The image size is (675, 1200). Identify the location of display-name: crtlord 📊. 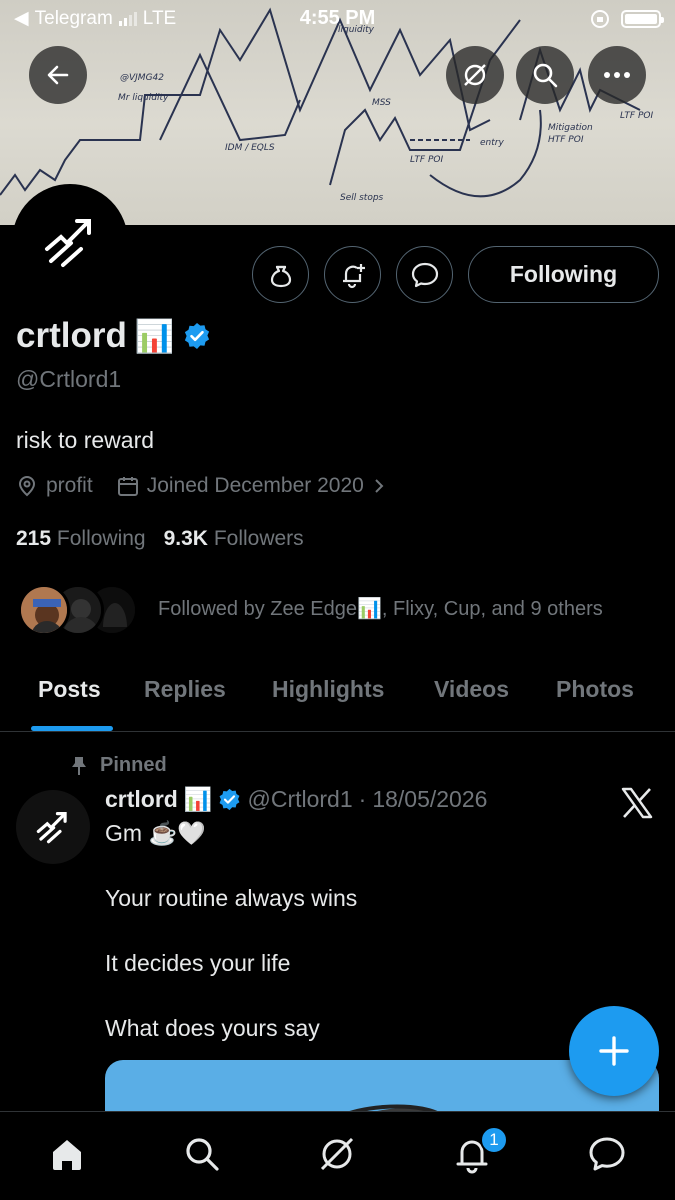
(113, 336).